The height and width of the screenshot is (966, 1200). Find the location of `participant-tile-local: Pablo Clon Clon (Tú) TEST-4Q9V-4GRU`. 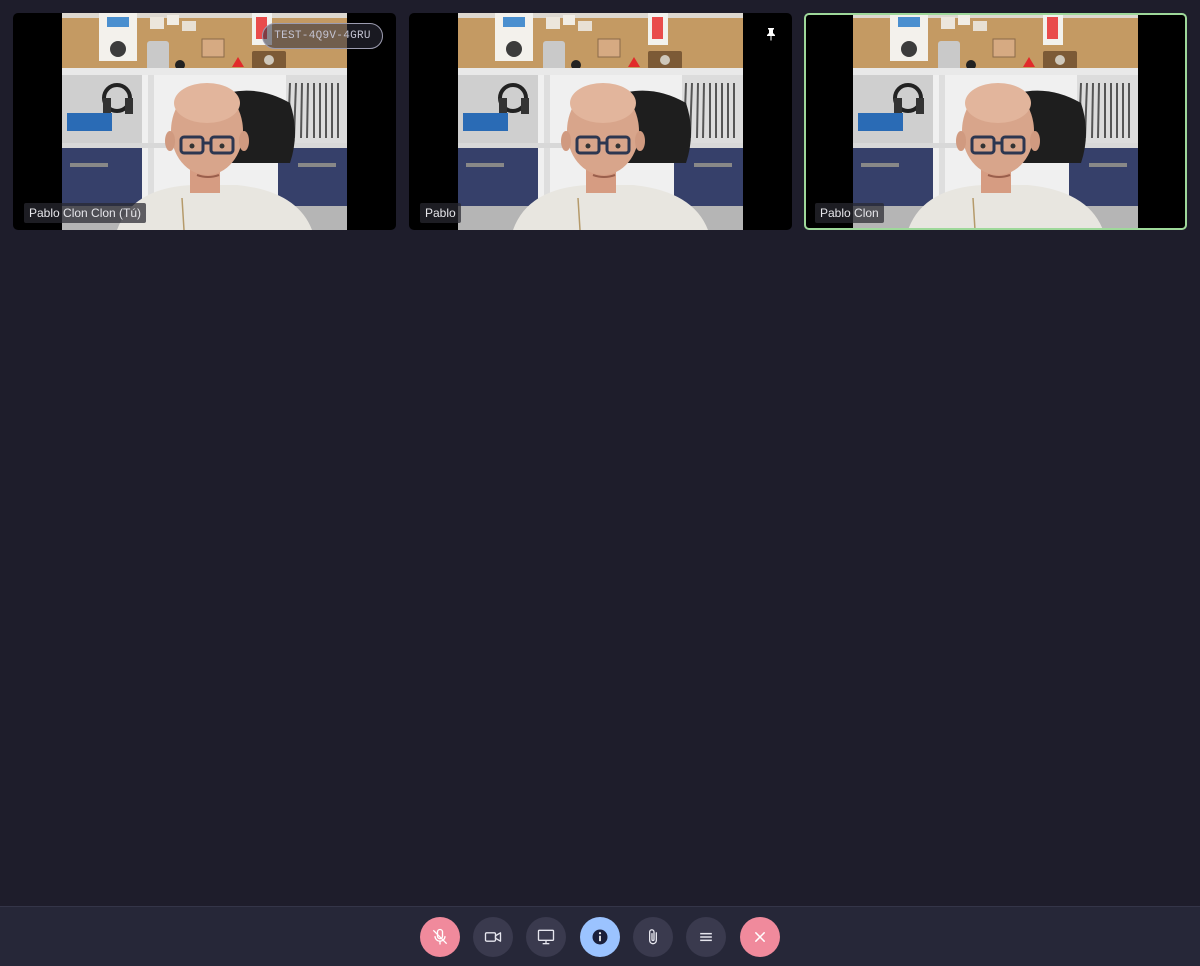

participant-tile-local: Pablo Clon Clon (Tú) TEST-4Q9V-4GRU is located at coordinates (204, 121).